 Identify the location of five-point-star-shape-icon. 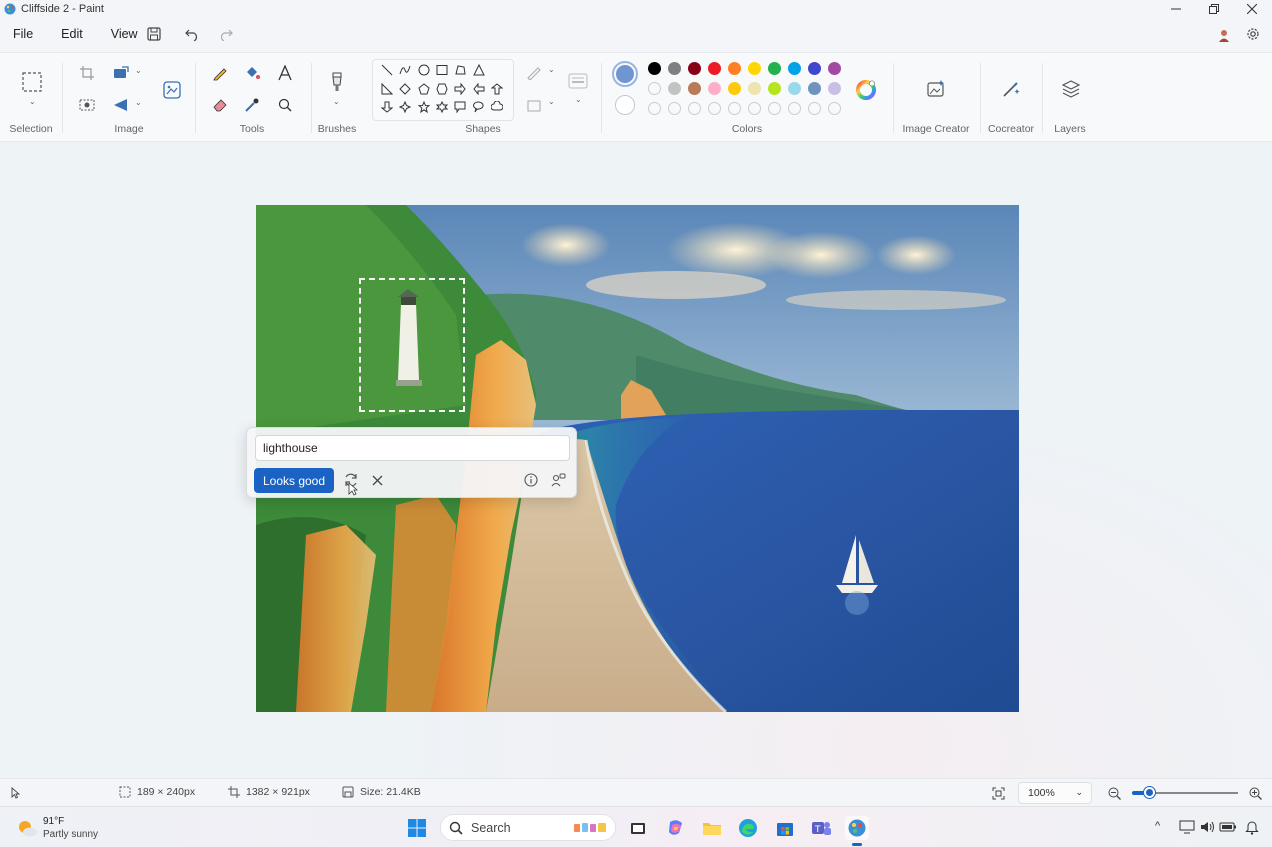
(423, 107).